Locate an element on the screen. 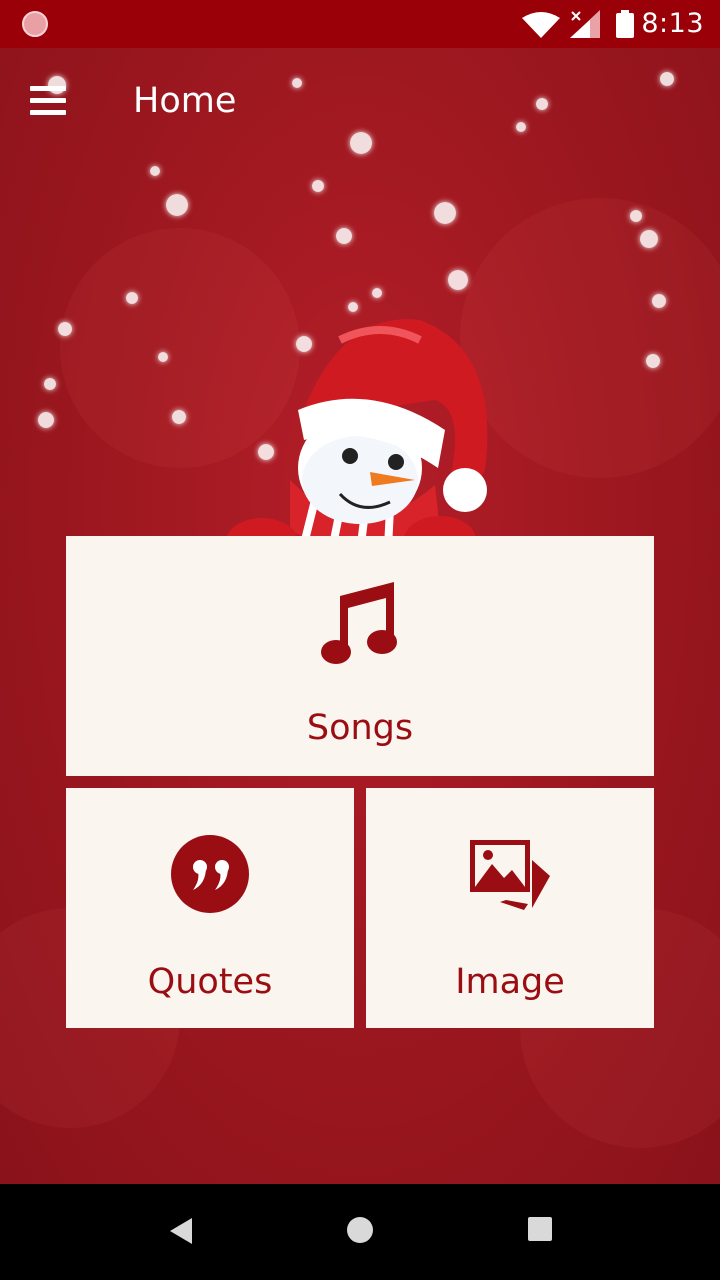 Image resolution: width=720 pixels, height=1280 pixels. image-card: Image is located at coordinates (510, 908).